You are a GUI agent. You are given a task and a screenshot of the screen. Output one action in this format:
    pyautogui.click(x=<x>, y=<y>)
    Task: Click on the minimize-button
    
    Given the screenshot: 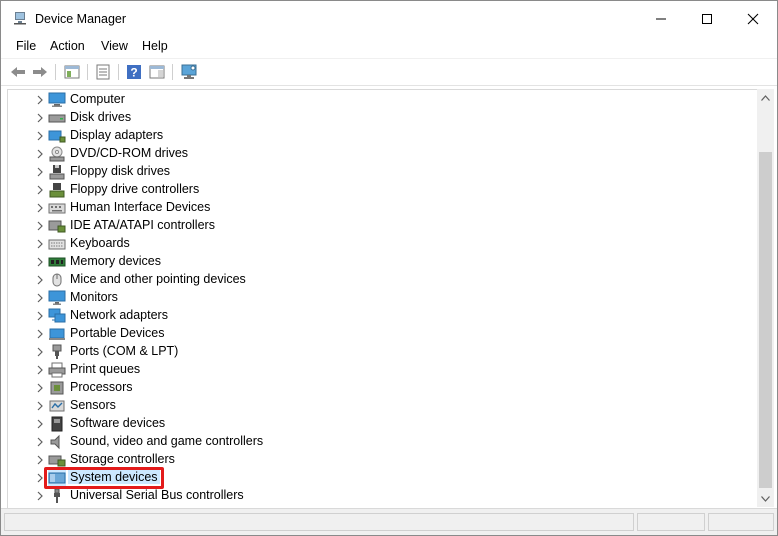 What is the action you would take?
    pyautogui.click(x=661, y=19)
    